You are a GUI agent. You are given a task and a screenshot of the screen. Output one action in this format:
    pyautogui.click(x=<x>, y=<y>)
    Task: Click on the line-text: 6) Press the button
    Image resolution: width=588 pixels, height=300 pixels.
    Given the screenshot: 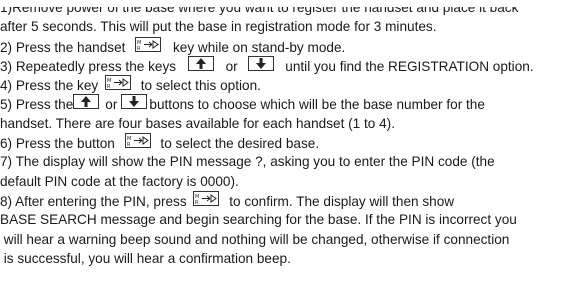 What is the action you would take?
    pyautogui.click(x=57, y=144)
    